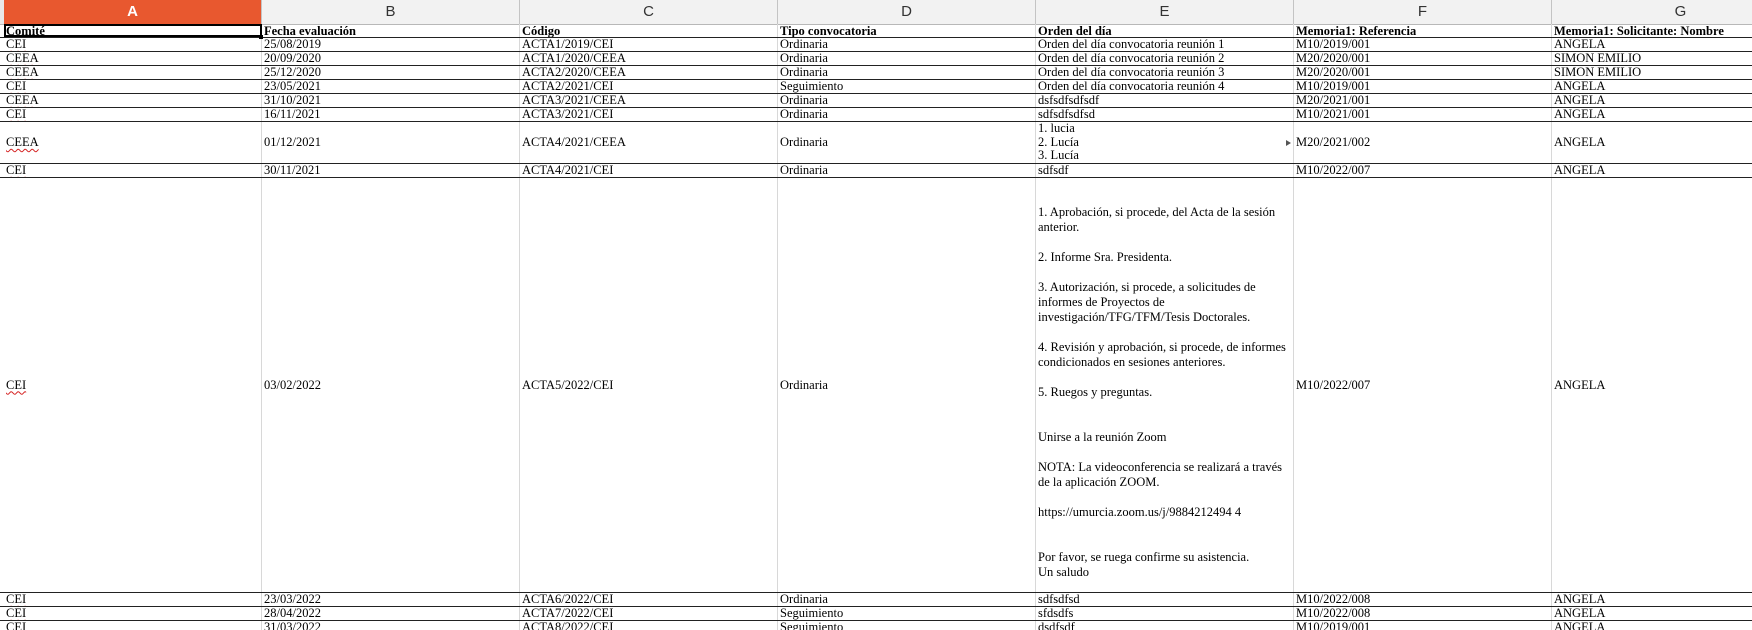 Image resolution: width=1752 pixels, height=630 pixels. I want to click on table-cell: ACTA3/2021/CEEA, so click(649, 100).